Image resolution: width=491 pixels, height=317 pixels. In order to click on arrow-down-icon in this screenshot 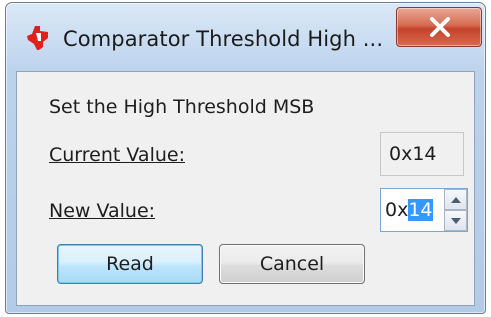, I will do `click(456, 221)`.